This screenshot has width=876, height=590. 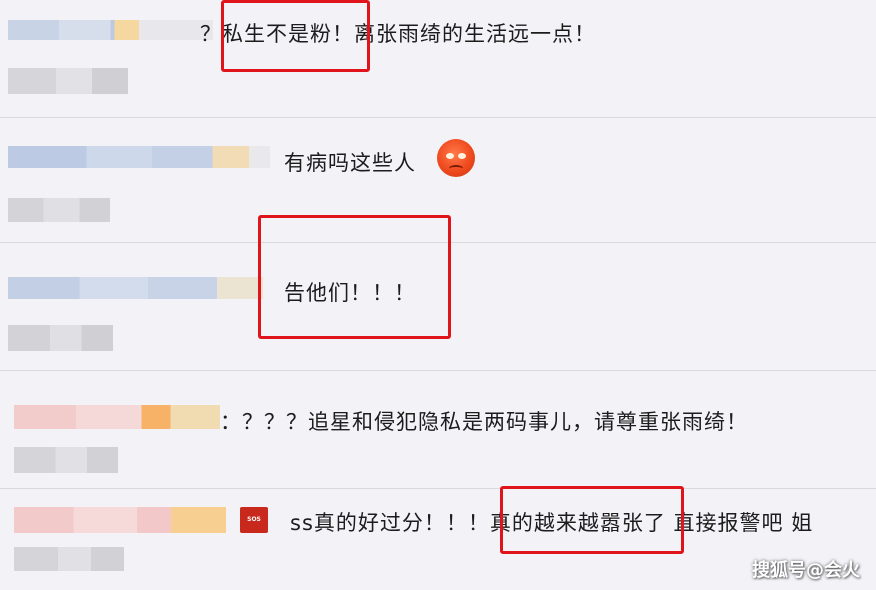 What do you see at coordinates (806, 570) in the screenshot?
I see `watermark: 搜狐号@会火` at bounding box center [806, 570].